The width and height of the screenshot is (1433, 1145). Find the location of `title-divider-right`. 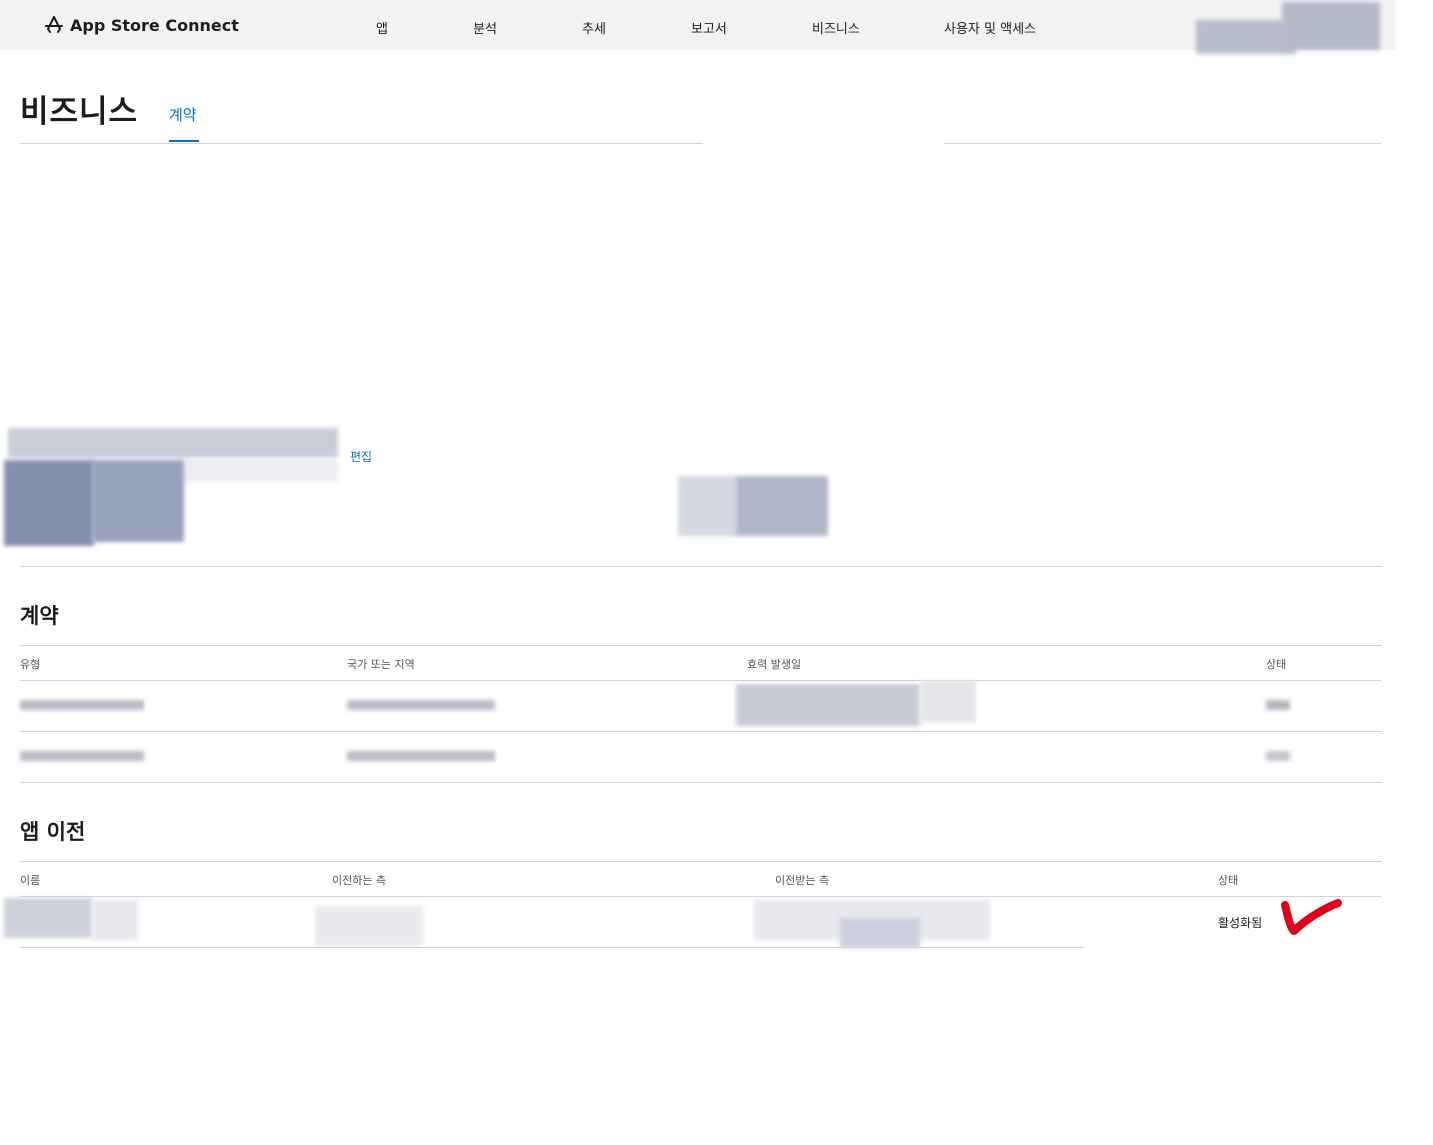

title-divider-right is located at coordinates (1163, 143).